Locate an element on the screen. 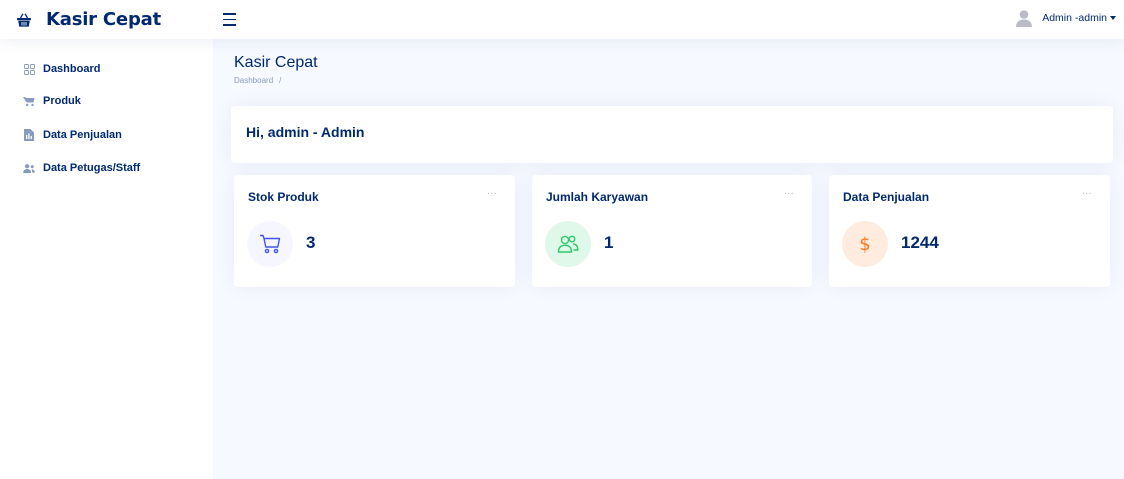 The image size is (1124, 479). sidebar-item-data-petugas-staff: Data Petugas/Staff is located at coordinates (81, 168).